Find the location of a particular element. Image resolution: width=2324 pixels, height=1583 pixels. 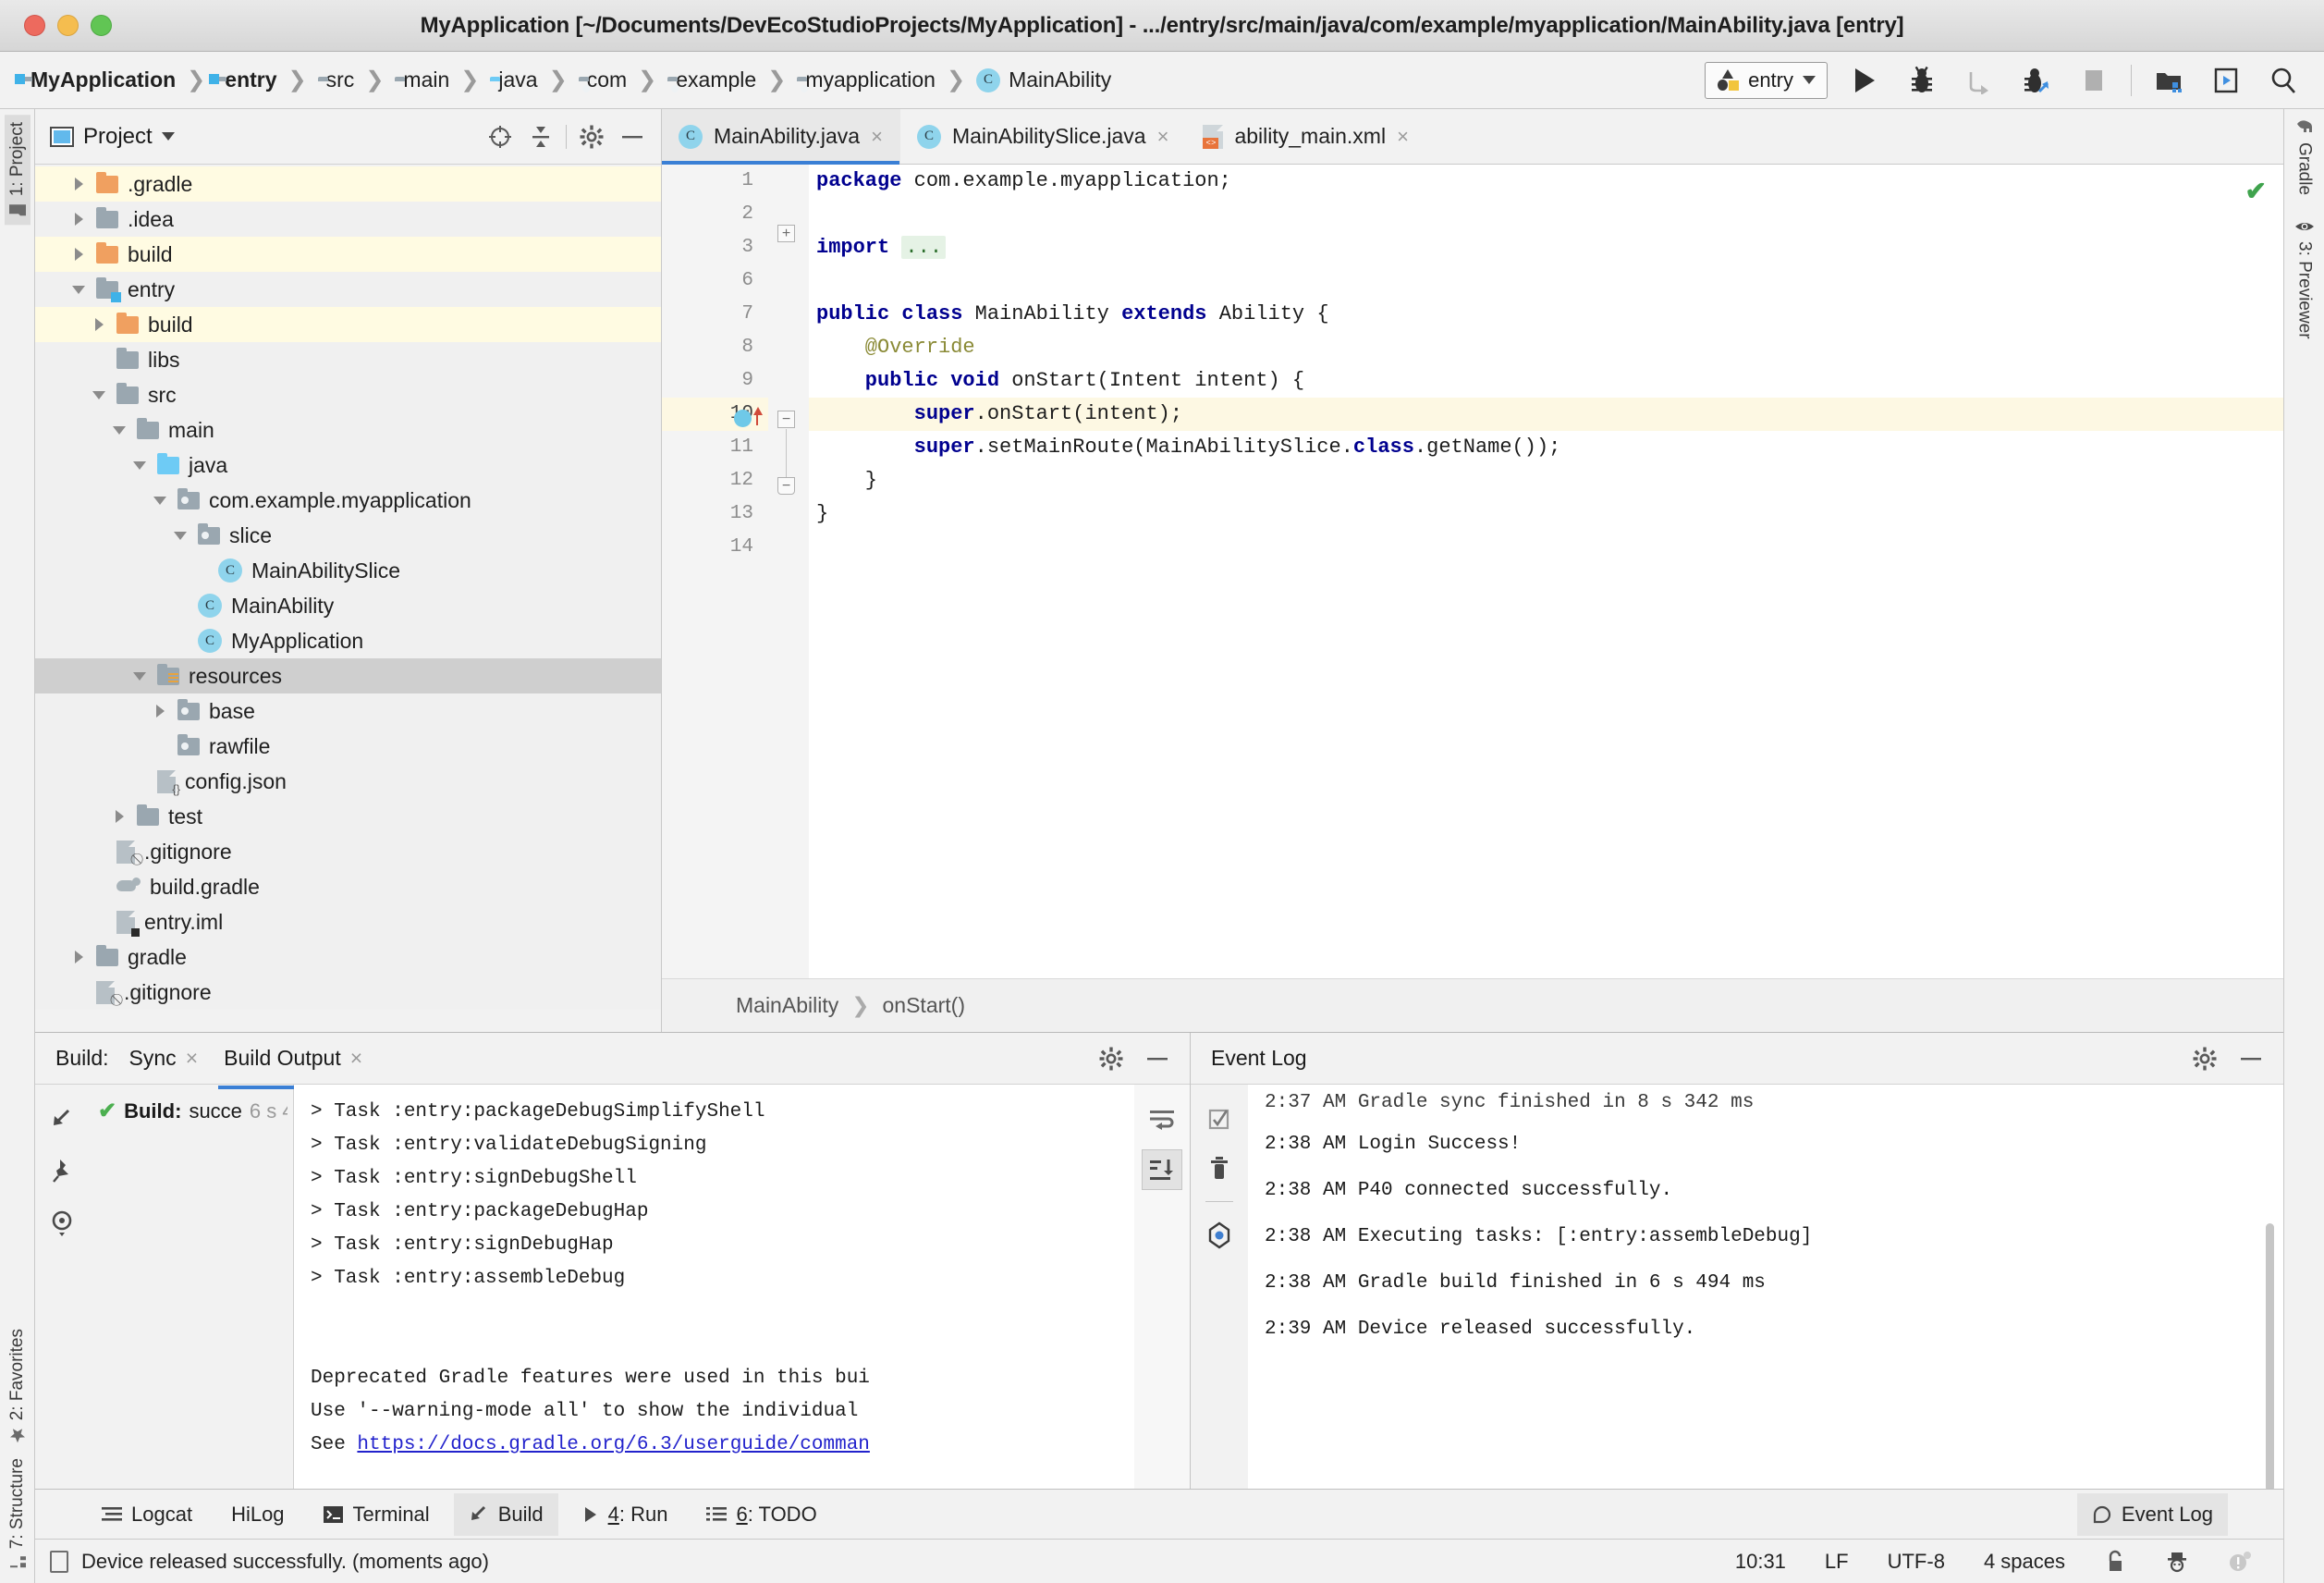

tab-todo: 6: TODO is located at coordinates (761, 1514).